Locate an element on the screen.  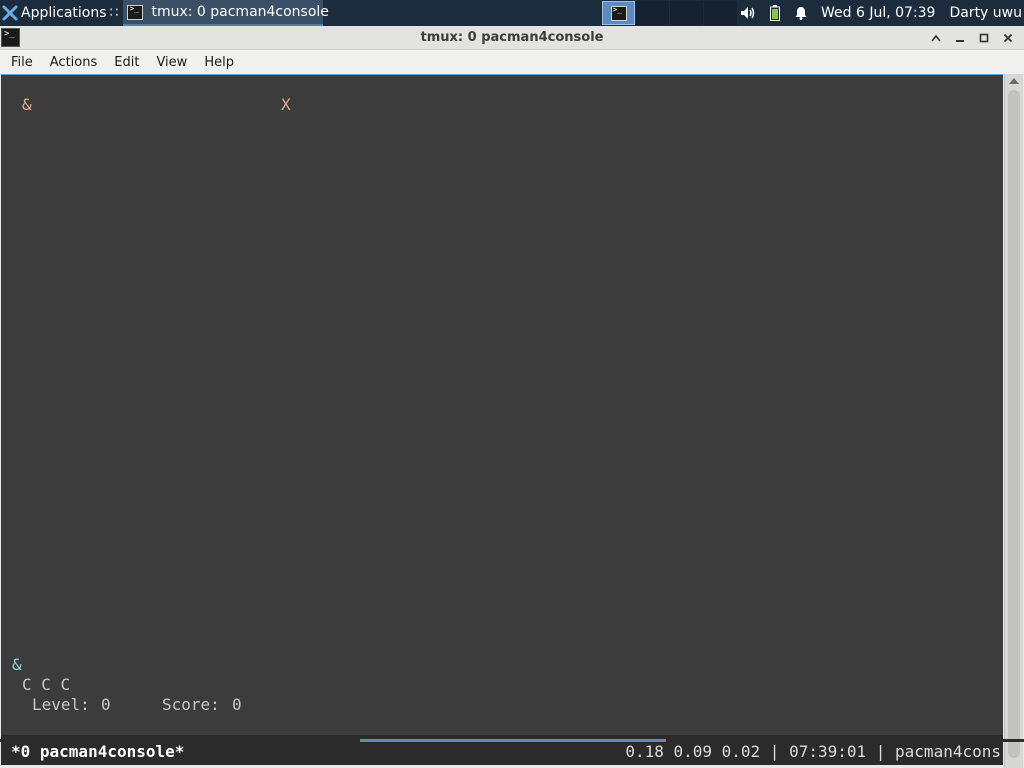
shade-icon is located at coordinates (936, 38).